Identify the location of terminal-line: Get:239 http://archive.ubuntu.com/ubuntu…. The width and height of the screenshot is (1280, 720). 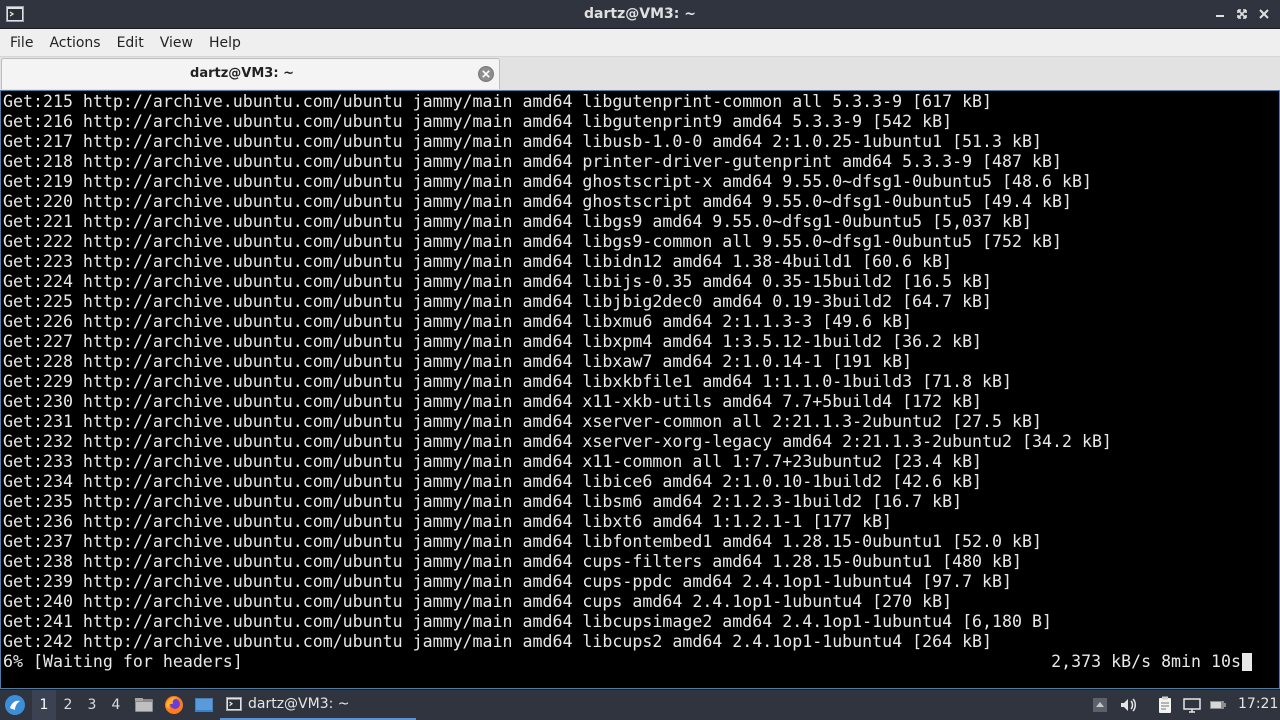
(508, 581).